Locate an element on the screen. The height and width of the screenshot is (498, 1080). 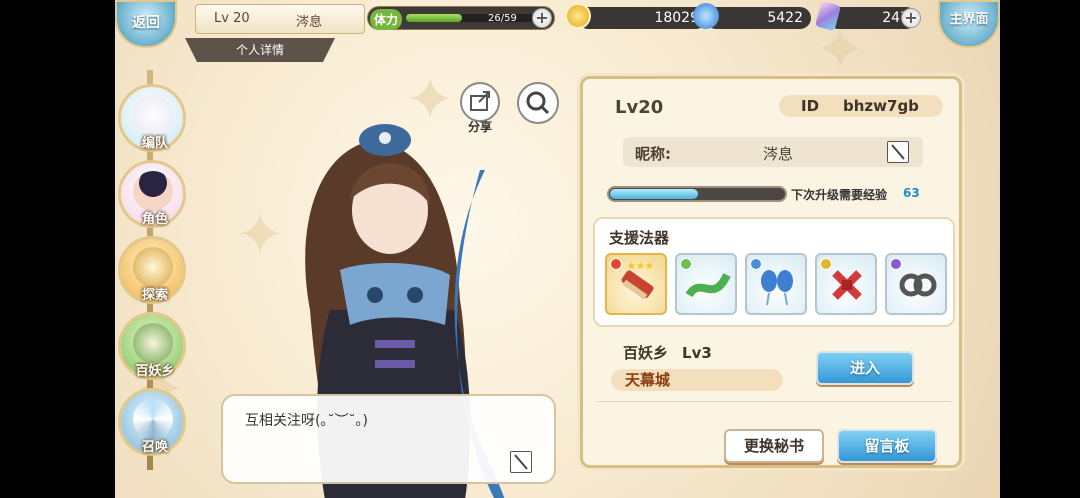
nav-character-button: 角色 is located at coordinates (152, 194).